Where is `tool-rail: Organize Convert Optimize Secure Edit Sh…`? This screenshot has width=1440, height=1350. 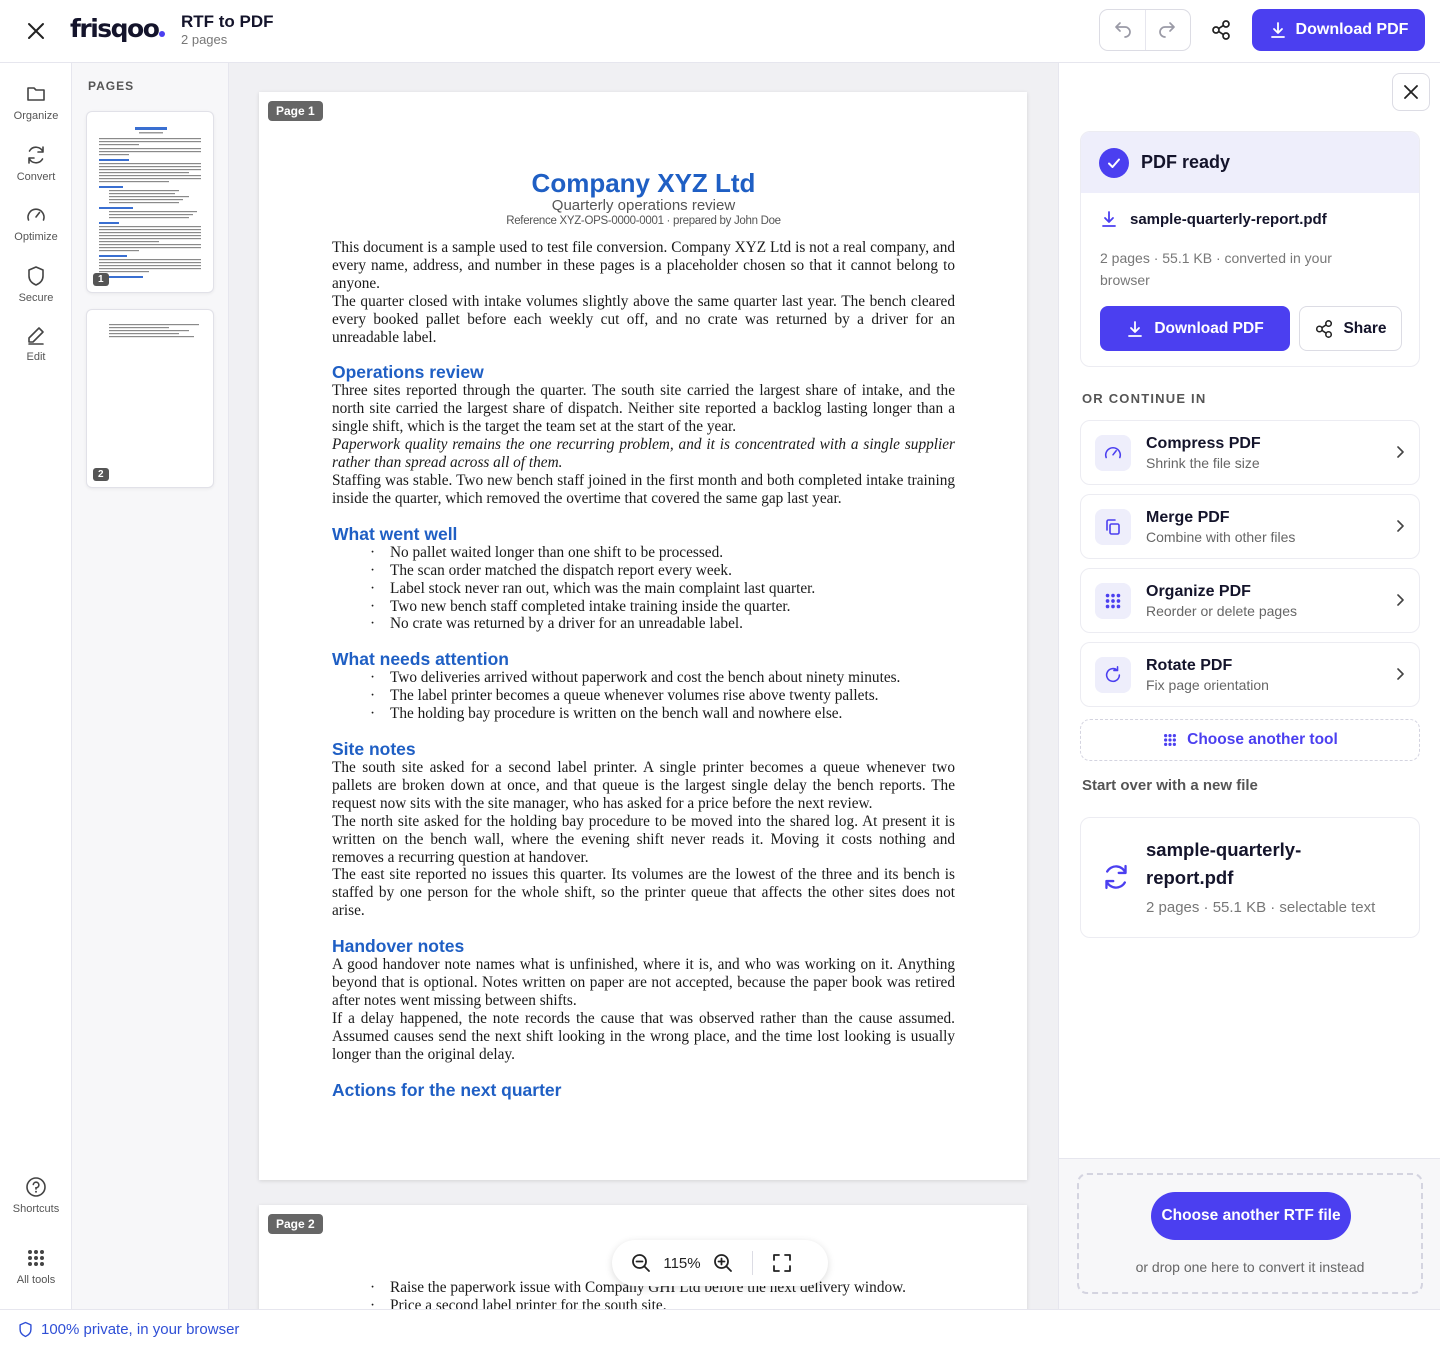
tool-rail: Organize Convert Optimize Secure Edit Sh… is located at coordinates (36, 686).